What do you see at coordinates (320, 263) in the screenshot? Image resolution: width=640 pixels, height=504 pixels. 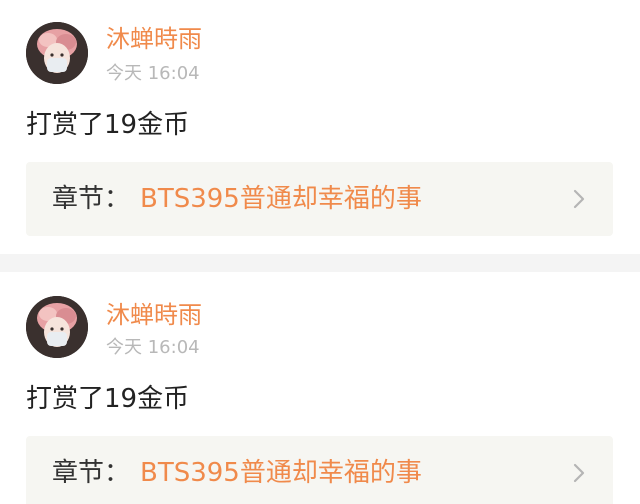 I see `card-divider` at bounding box center [320, 263].